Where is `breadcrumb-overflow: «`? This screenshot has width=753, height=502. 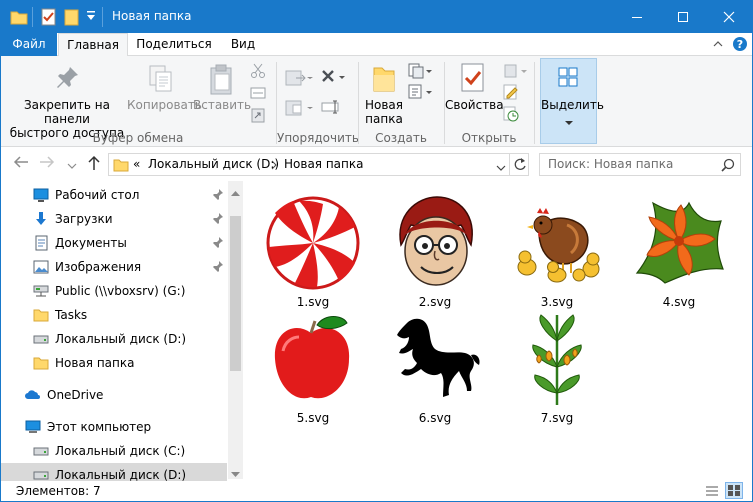 breadcrumb-overflow: « is located at coordinates (136, 164).